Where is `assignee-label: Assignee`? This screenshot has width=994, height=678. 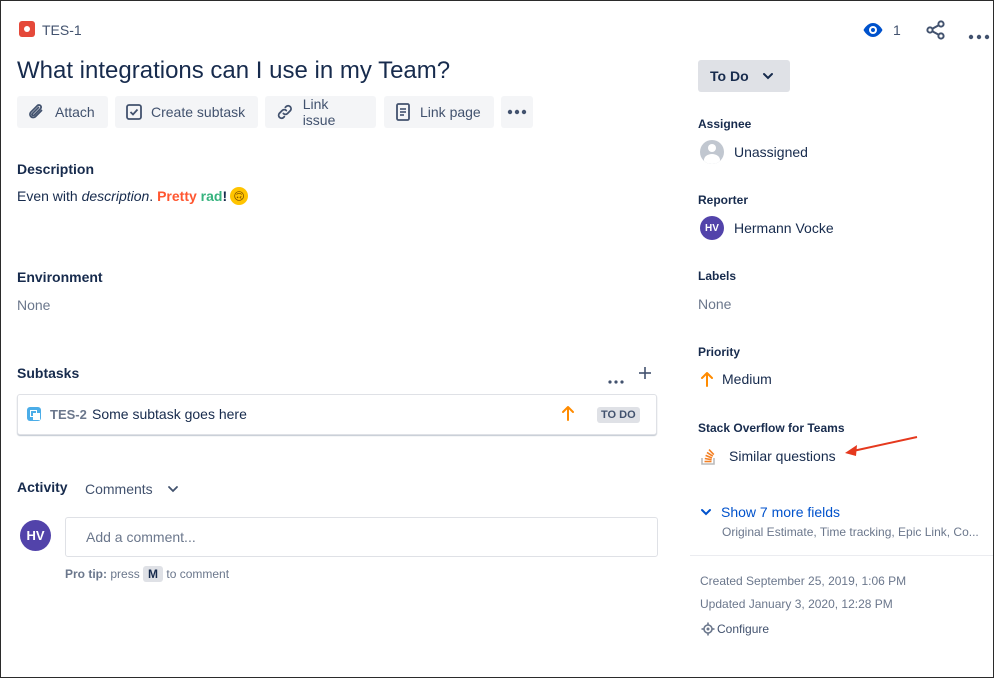 assignee-label: Assignee is located at coordinates (725, 124).